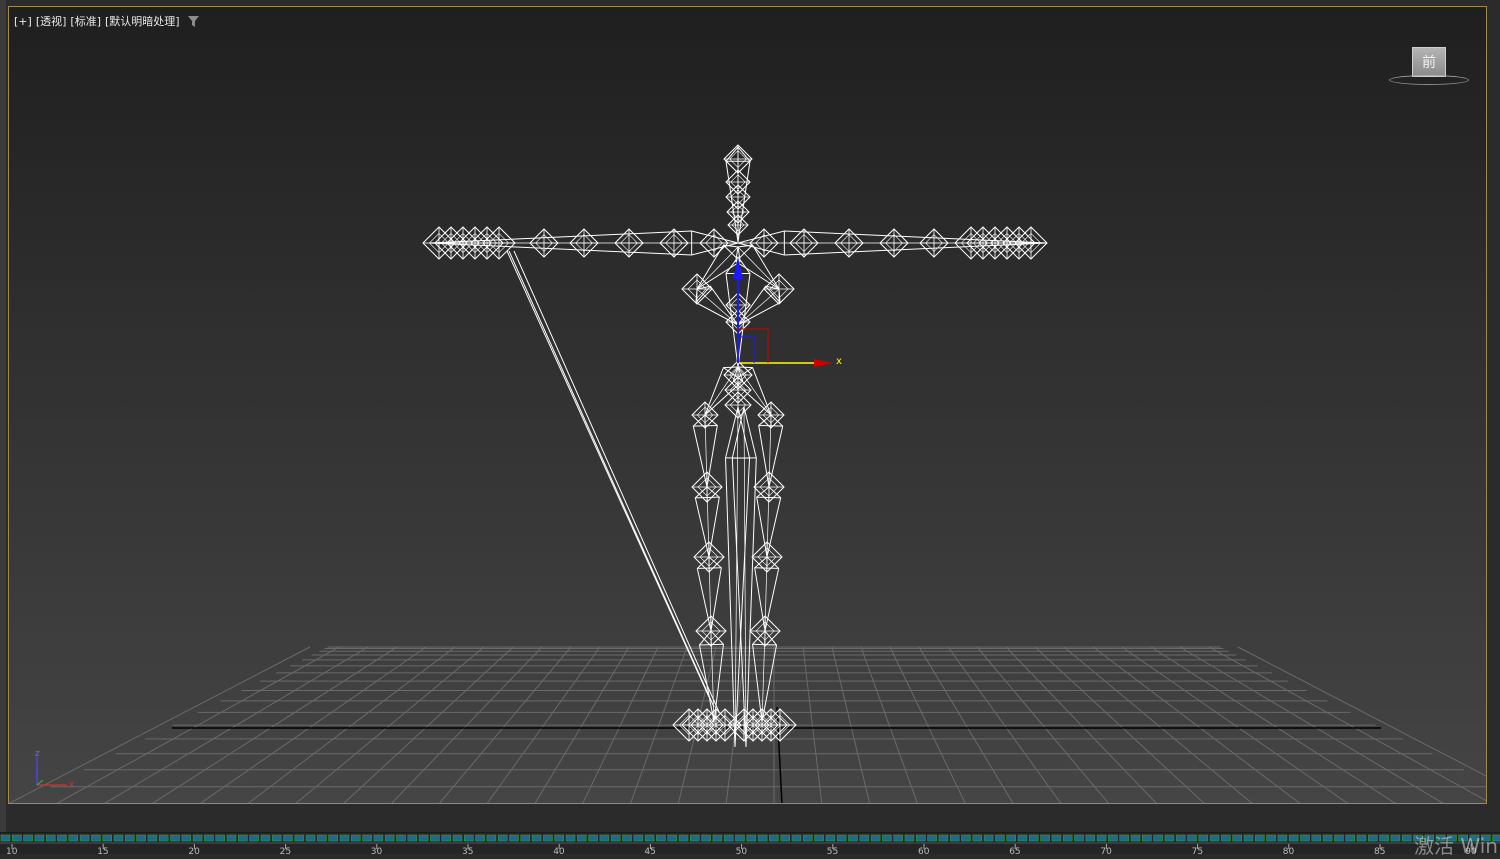 This screenshot has height=859, width=1500. I want to click on viewport-view-menu: [透视], so click(51, 21).